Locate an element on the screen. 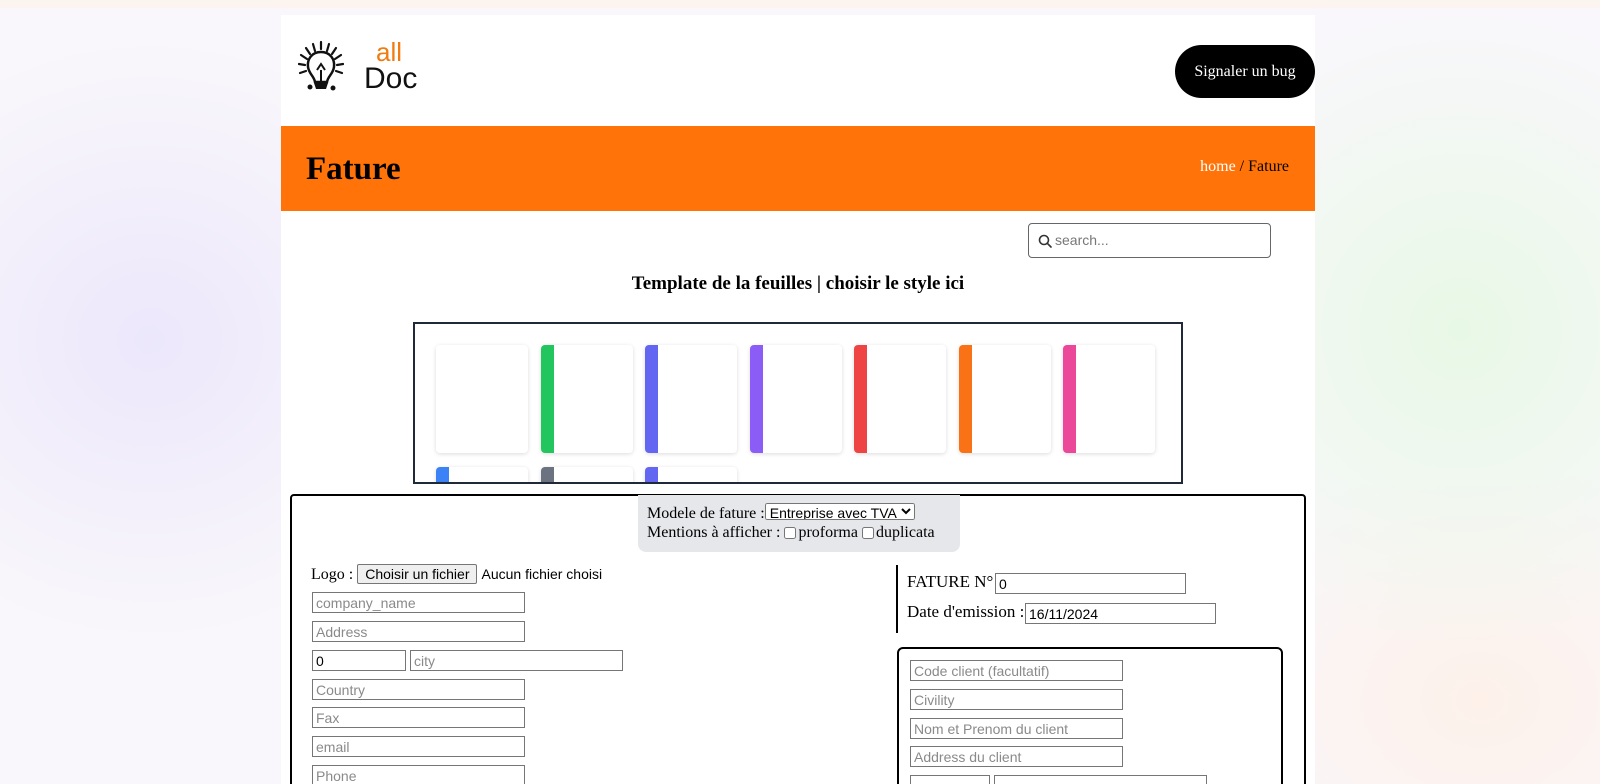  search-box is located at coordinates (1149, 240).